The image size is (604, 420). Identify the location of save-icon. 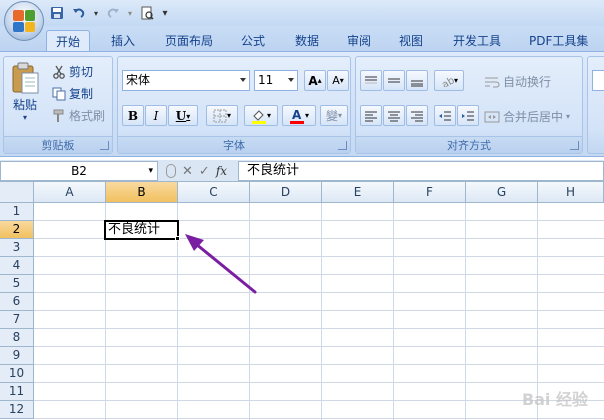
(57, 13).